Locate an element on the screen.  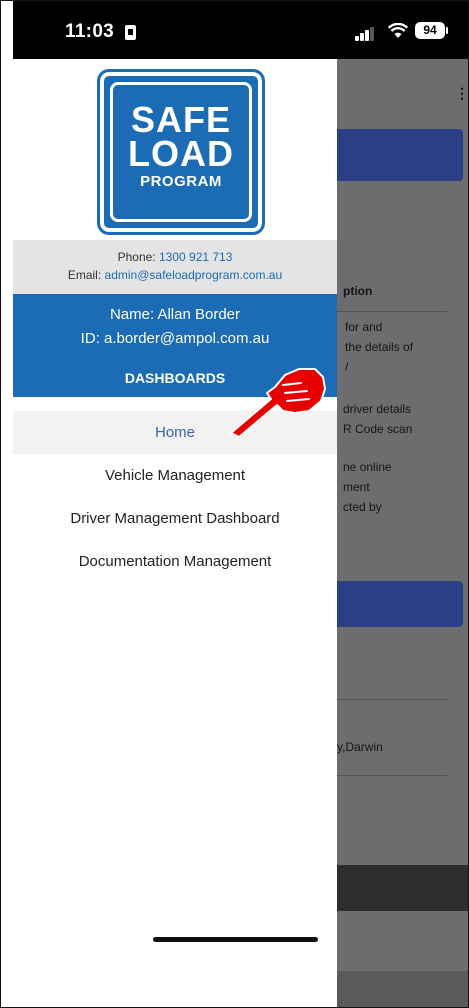
more-options-icon: ⋮ is located at coordinates (461, 93).